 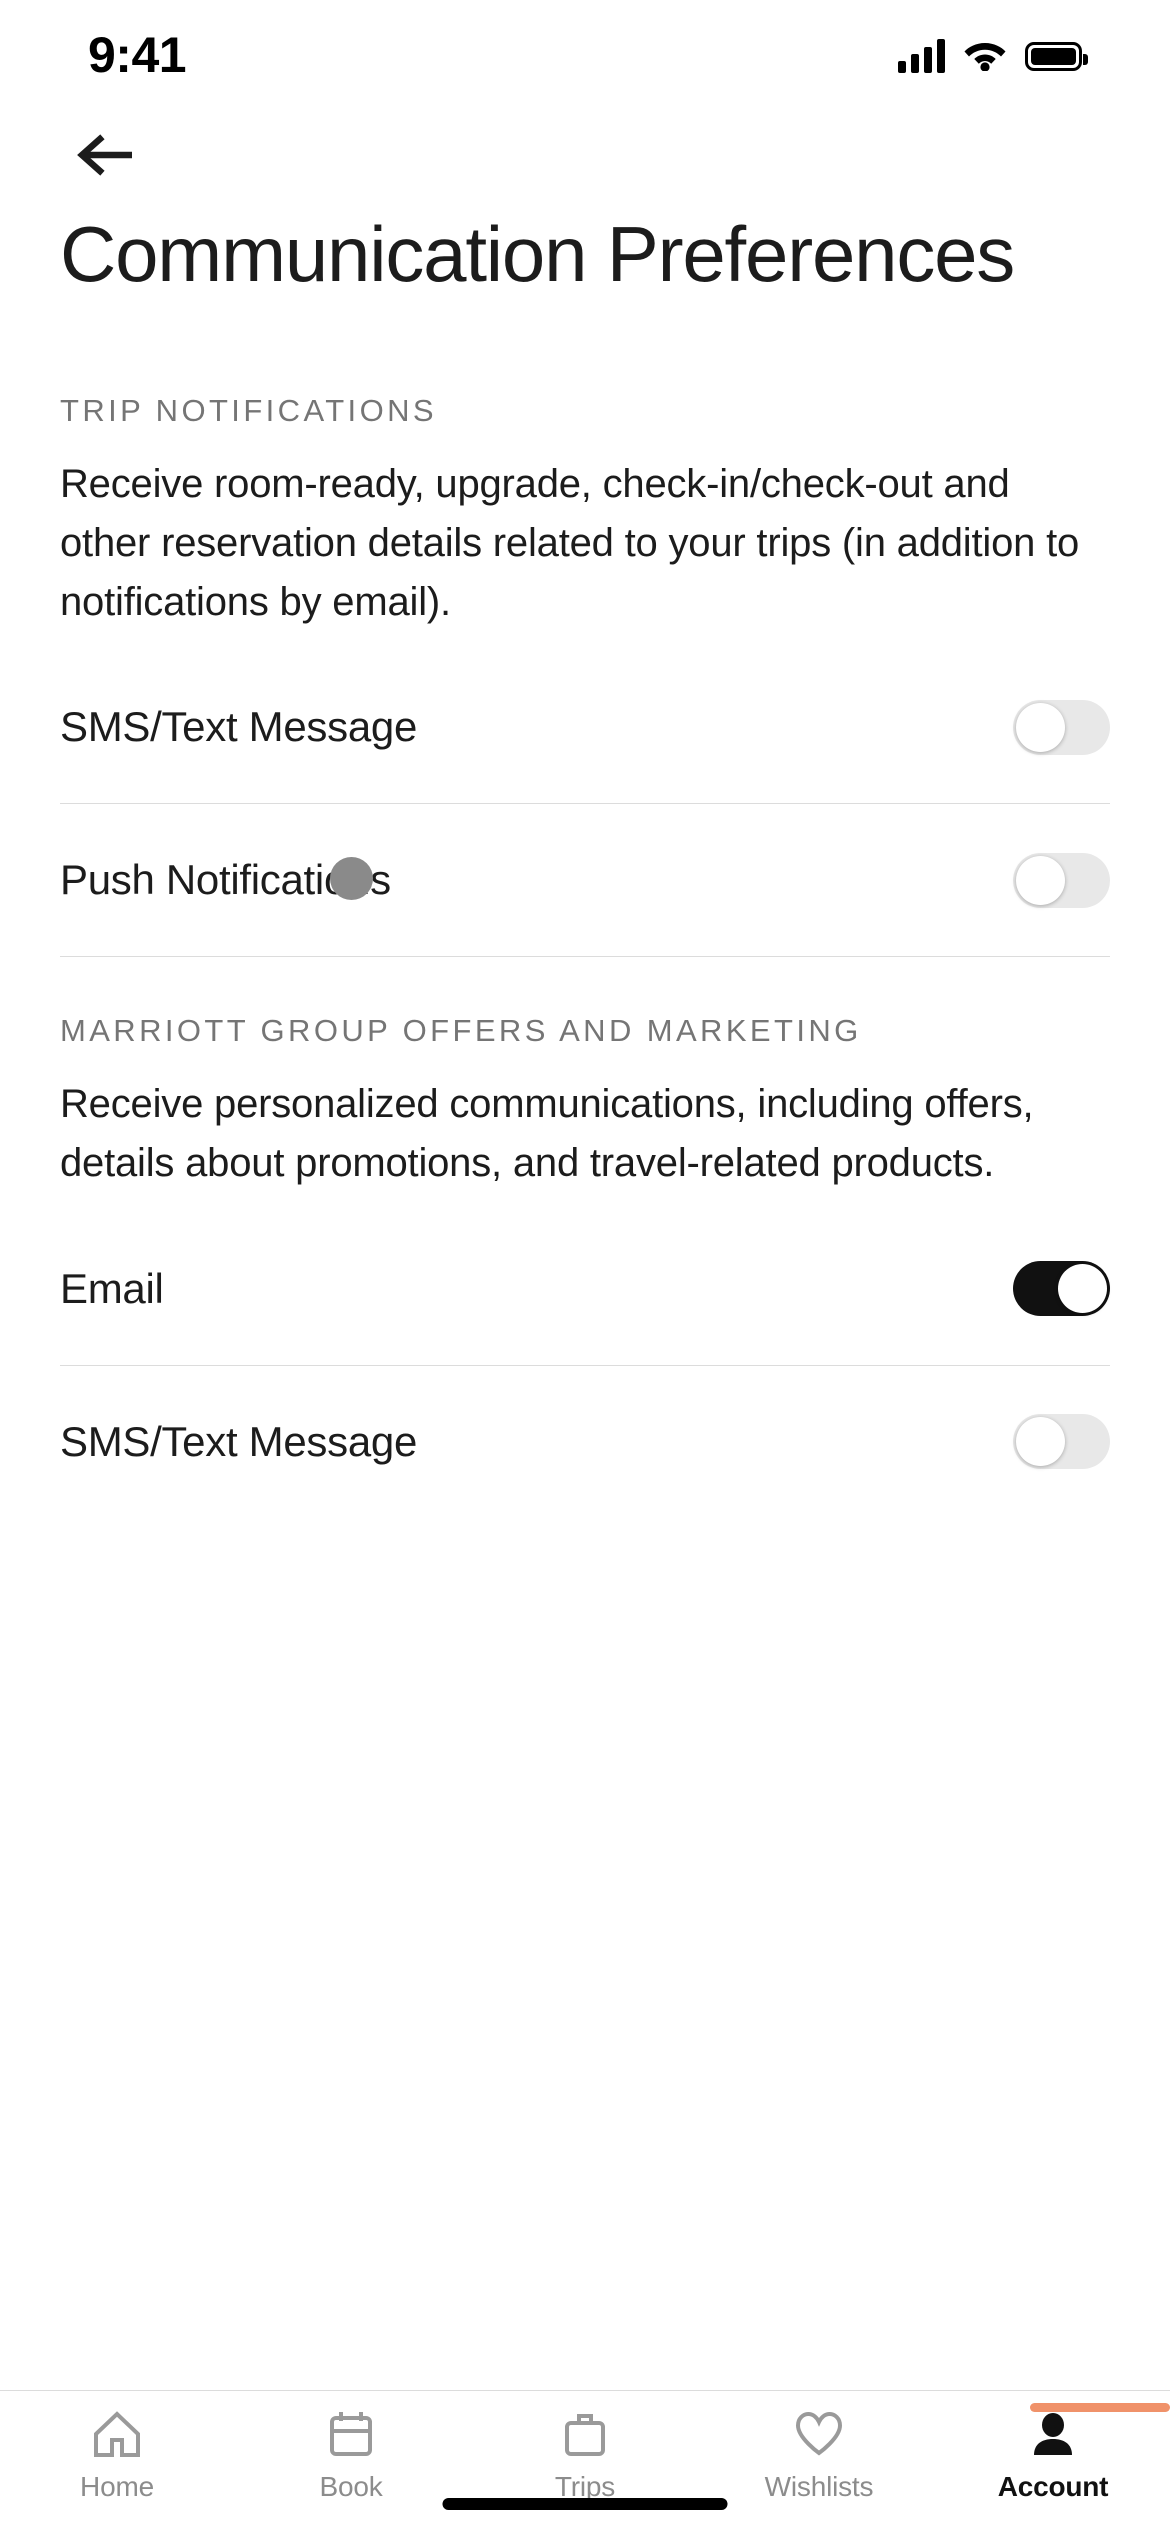 I want to click on wifi-icon, so click(x=985, y=56).